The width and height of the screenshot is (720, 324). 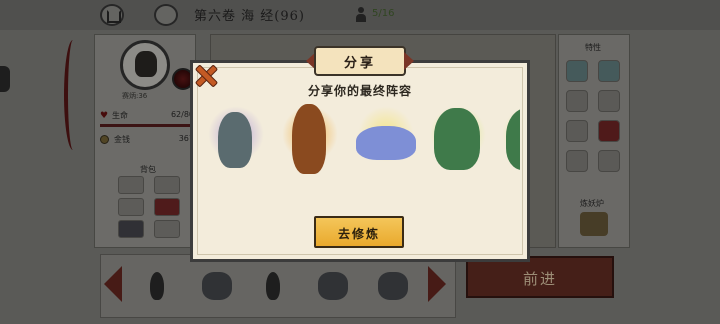 I want to click on team-lineup, so click(x=359, y=139).